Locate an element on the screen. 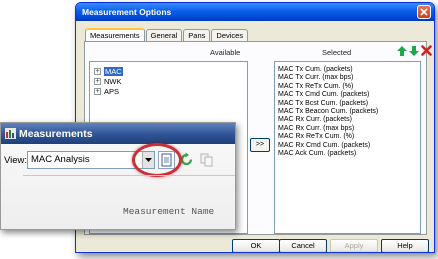 The height and width of the screenshot is (259, 438). tree-label: MAC is located at coordinates (113, 71).